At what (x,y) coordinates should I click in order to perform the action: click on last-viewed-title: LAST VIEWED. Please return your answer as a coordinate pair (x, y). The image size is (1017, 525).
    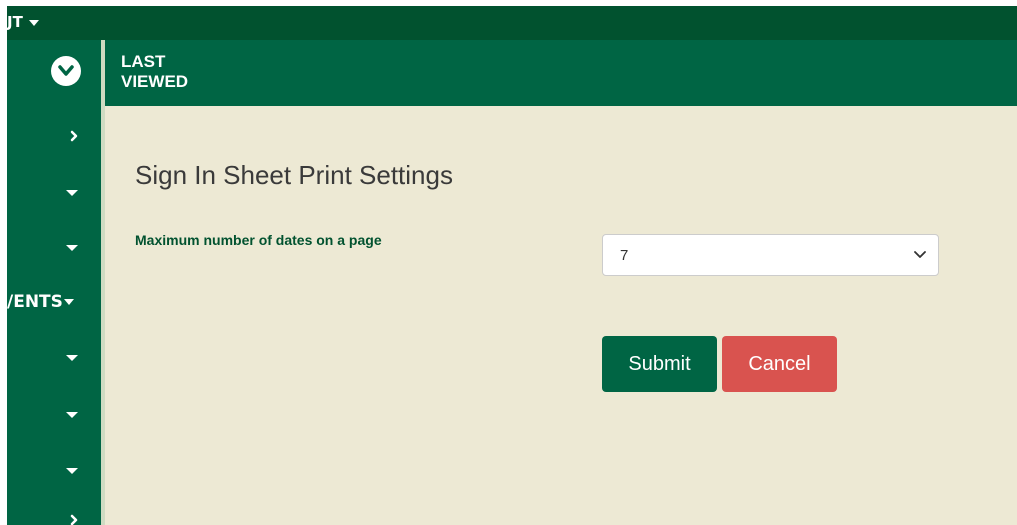
    Looking at the image, I should click on (155, 71).